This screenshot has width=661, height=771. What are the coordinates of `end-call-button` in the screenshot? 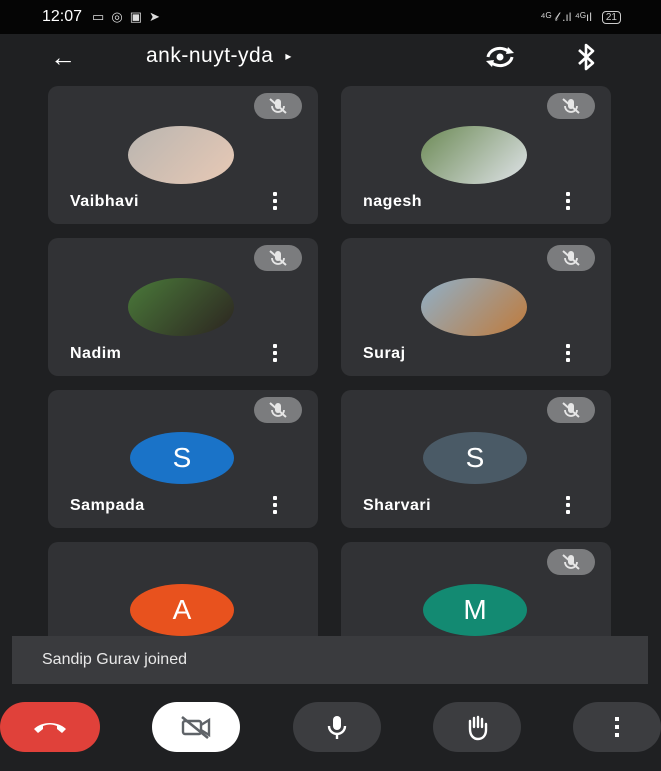 It's located at (50, 727).